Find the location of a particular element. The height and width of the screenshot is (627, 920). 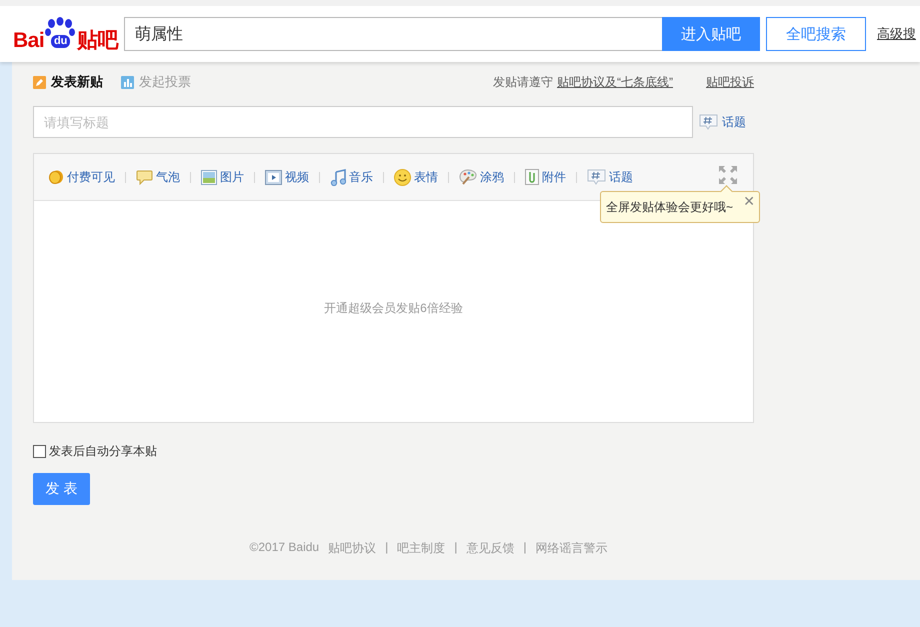

advanced-search-link: 高级搜 is located at coordinates (896, 34).